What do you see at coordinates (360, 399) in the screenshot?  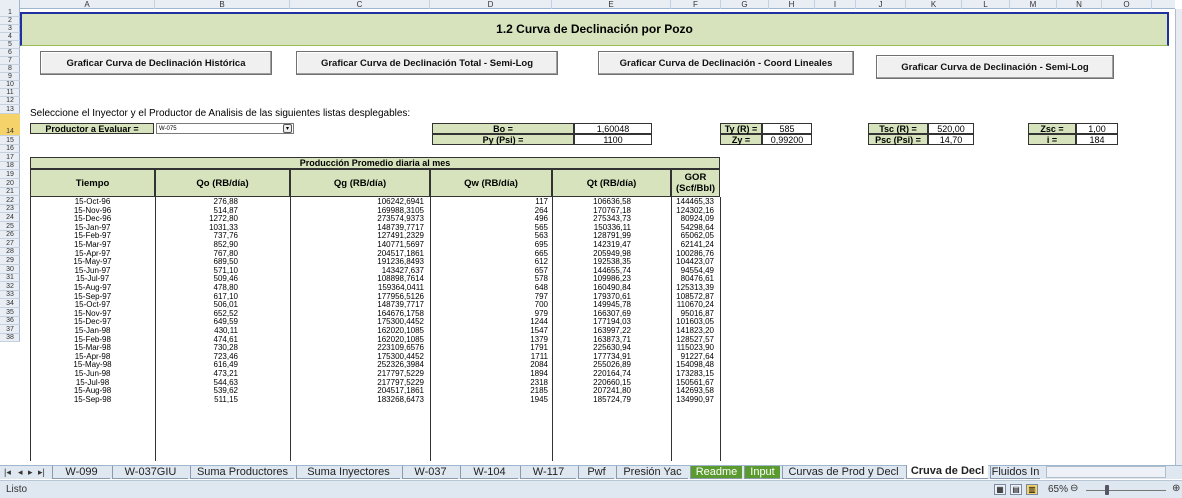 I see `table-cell: 183268,6473` at bounding box center [360, 399].